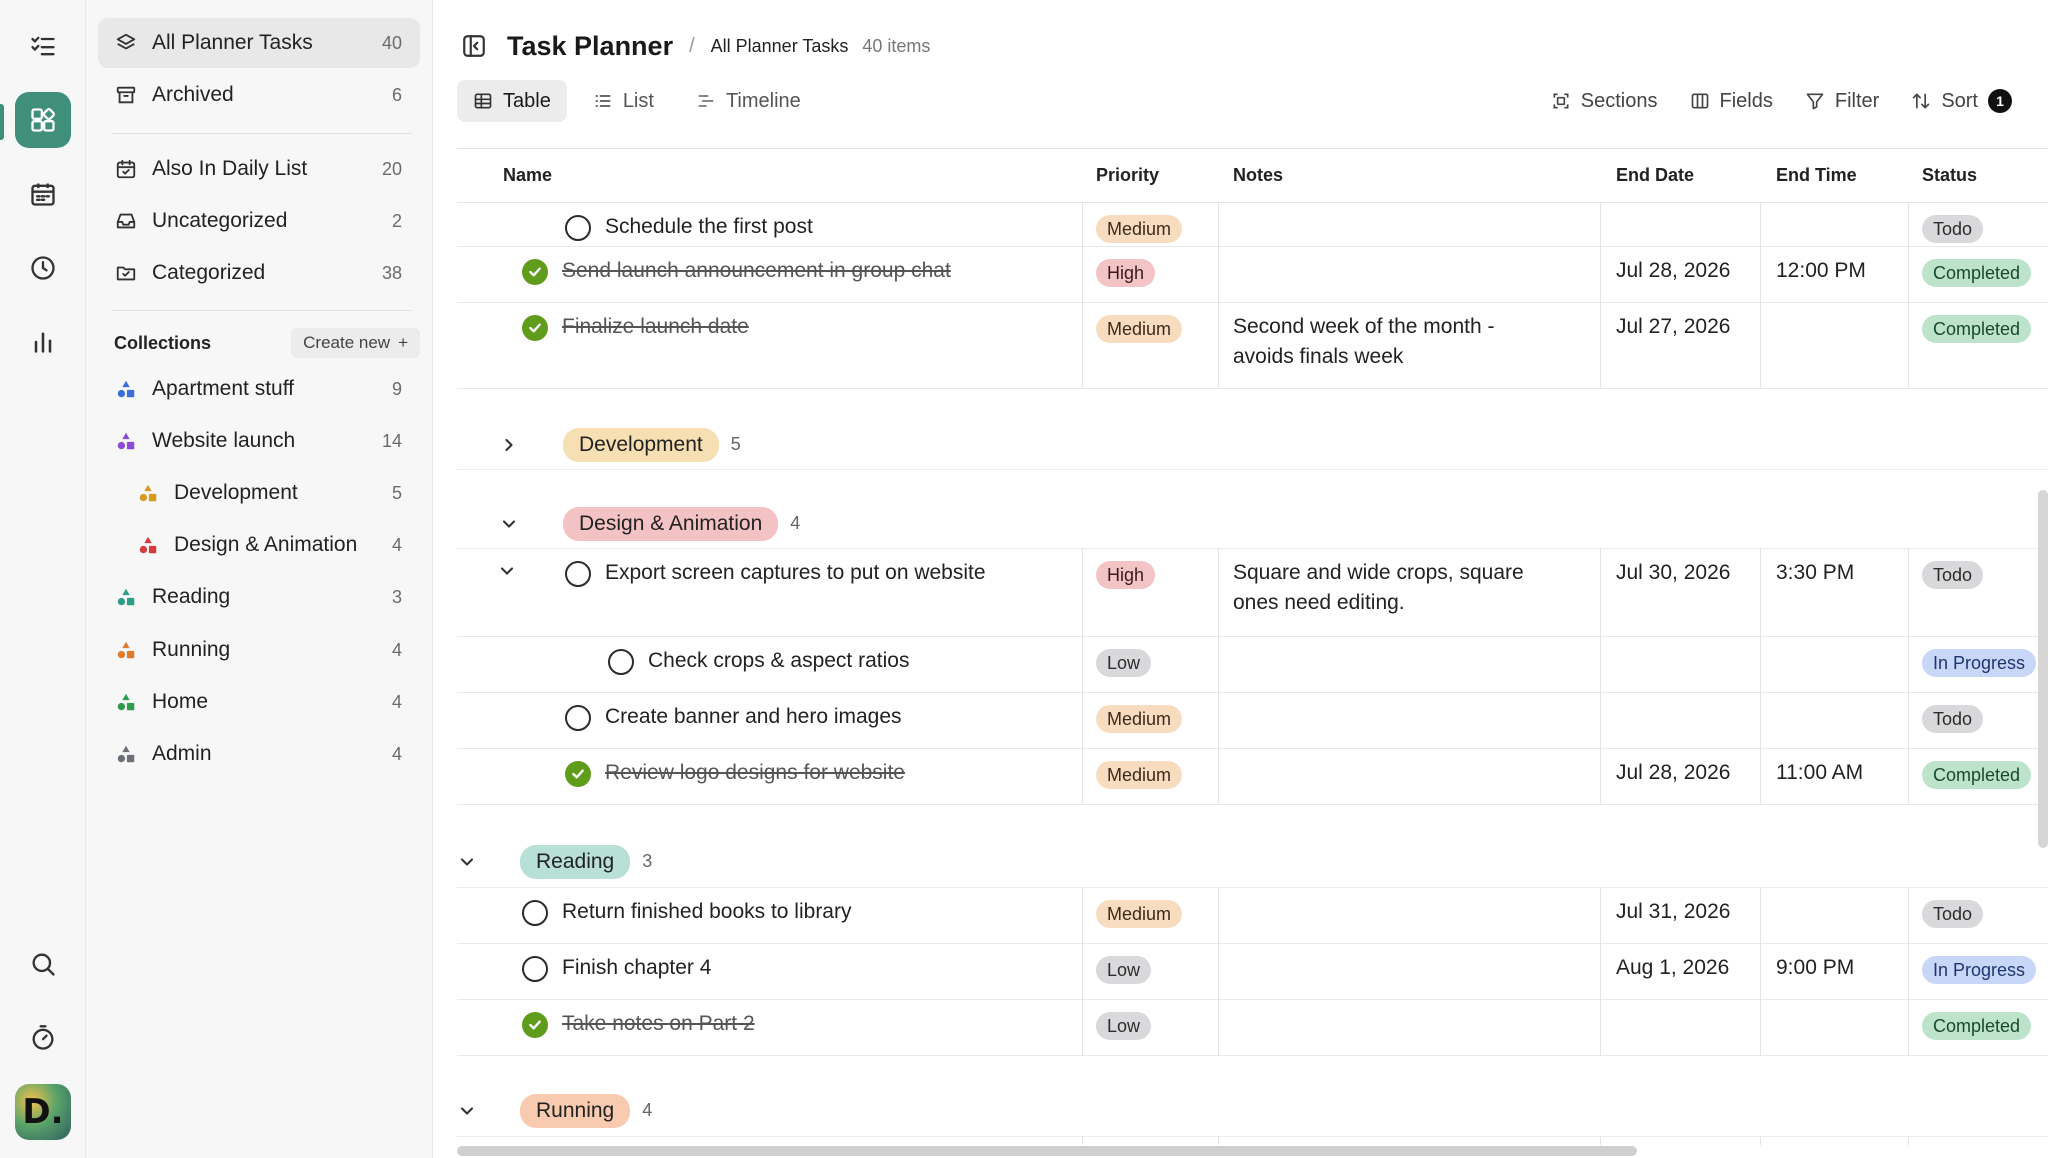 This screenshot has height=1158, width=2048. Describe the element at coordinates (1252, 524) in the screenshot. I see `section-header: Design & Animation 4` at that location.